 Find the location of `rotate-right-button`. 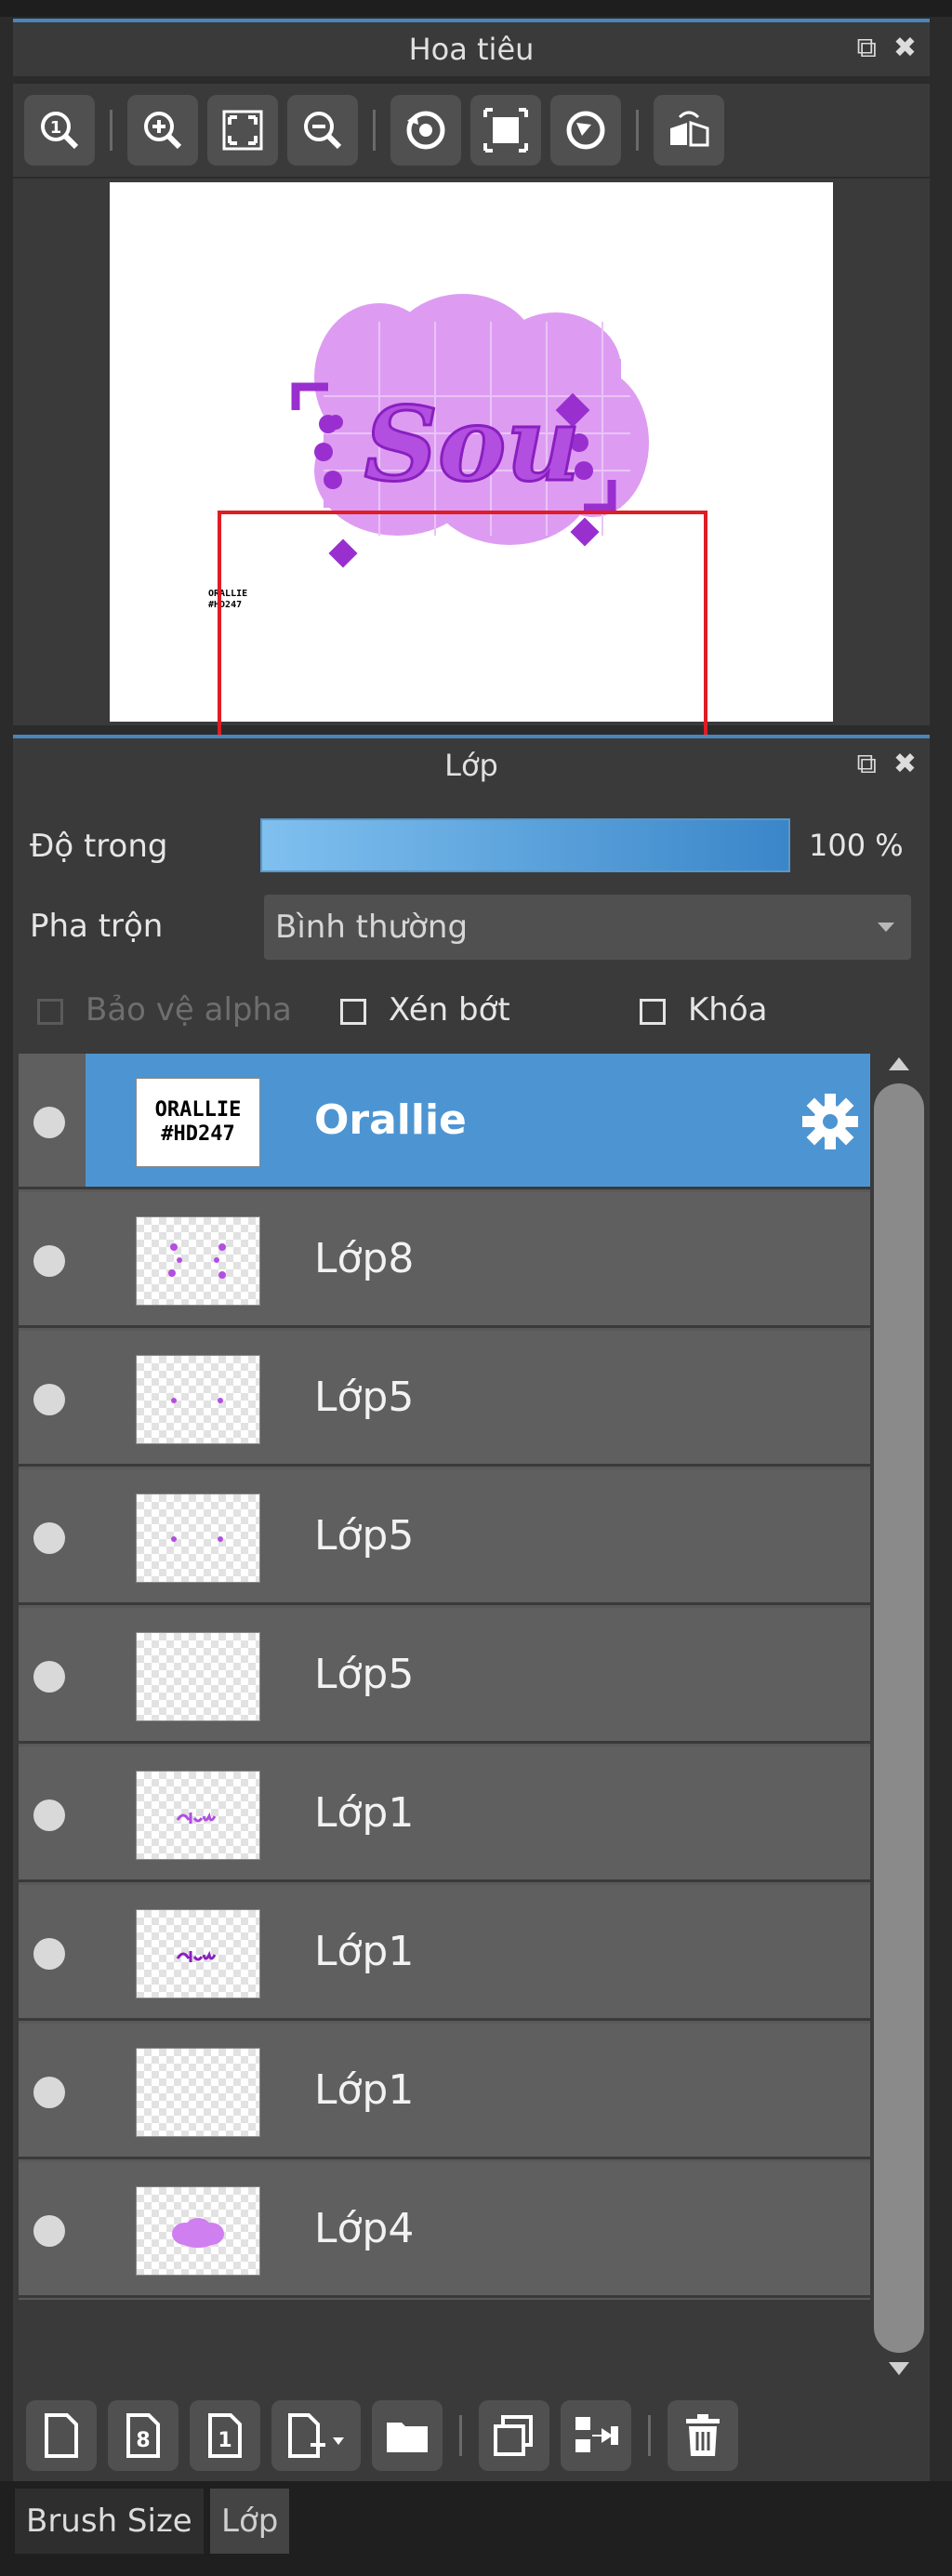

rotate-right-button is located at coordinates (585, 130).